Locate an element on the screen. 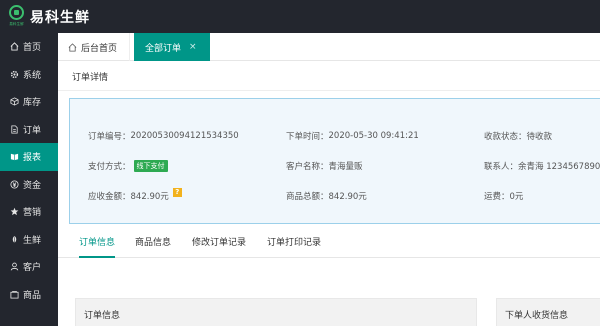 The image size is (600, 326). sidebar-item-label: 营销 is located at coordinates (32, 213).